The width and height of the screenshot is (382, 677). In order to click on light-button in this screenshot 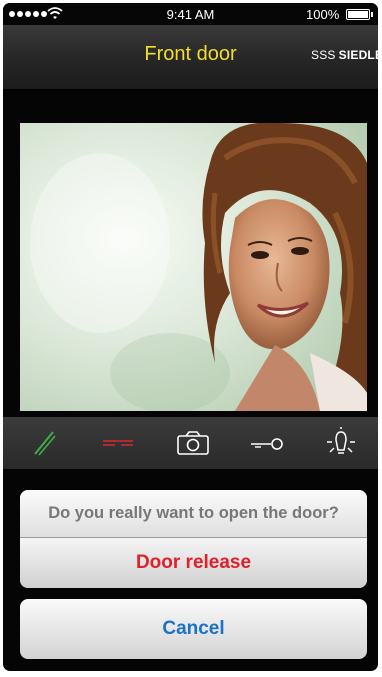, I will do `click(341, 443)`.